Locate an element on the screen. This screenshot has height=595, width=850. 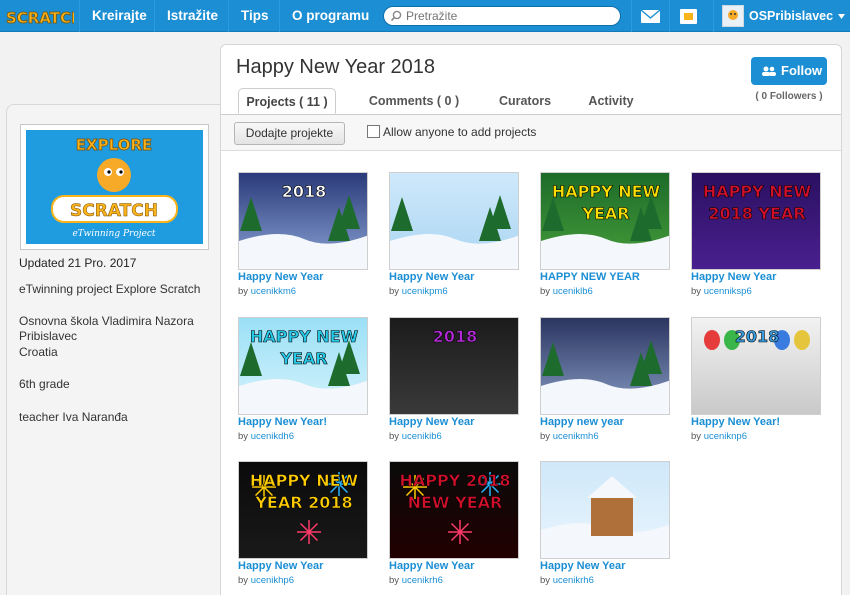
author-link: ucenikdh6 is located at coordinates (272, 436).